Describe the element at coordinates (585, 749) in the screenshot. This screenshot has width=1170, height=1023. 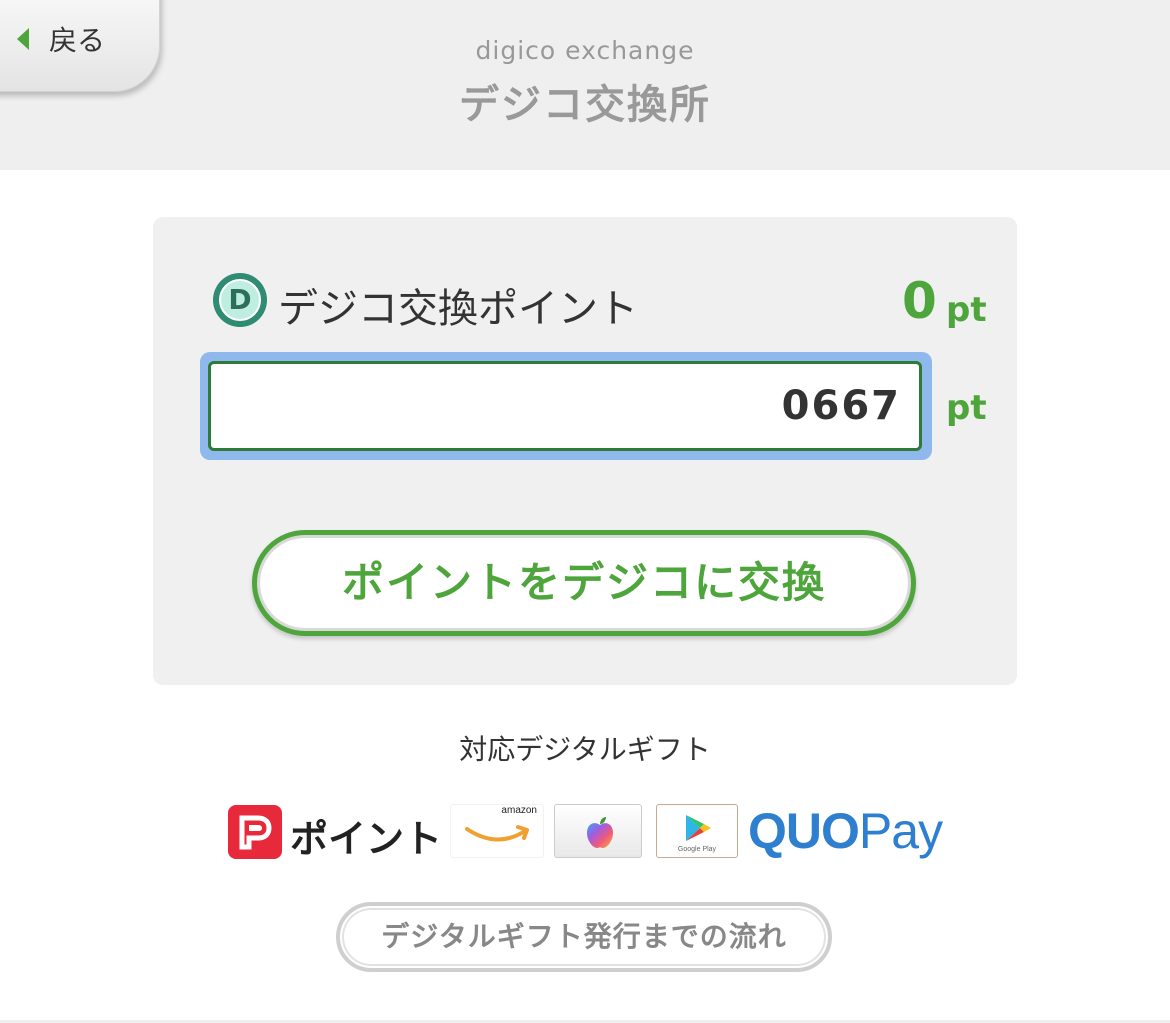
I see `supported-gifts-title: 対応デジタルギフト` at that location.